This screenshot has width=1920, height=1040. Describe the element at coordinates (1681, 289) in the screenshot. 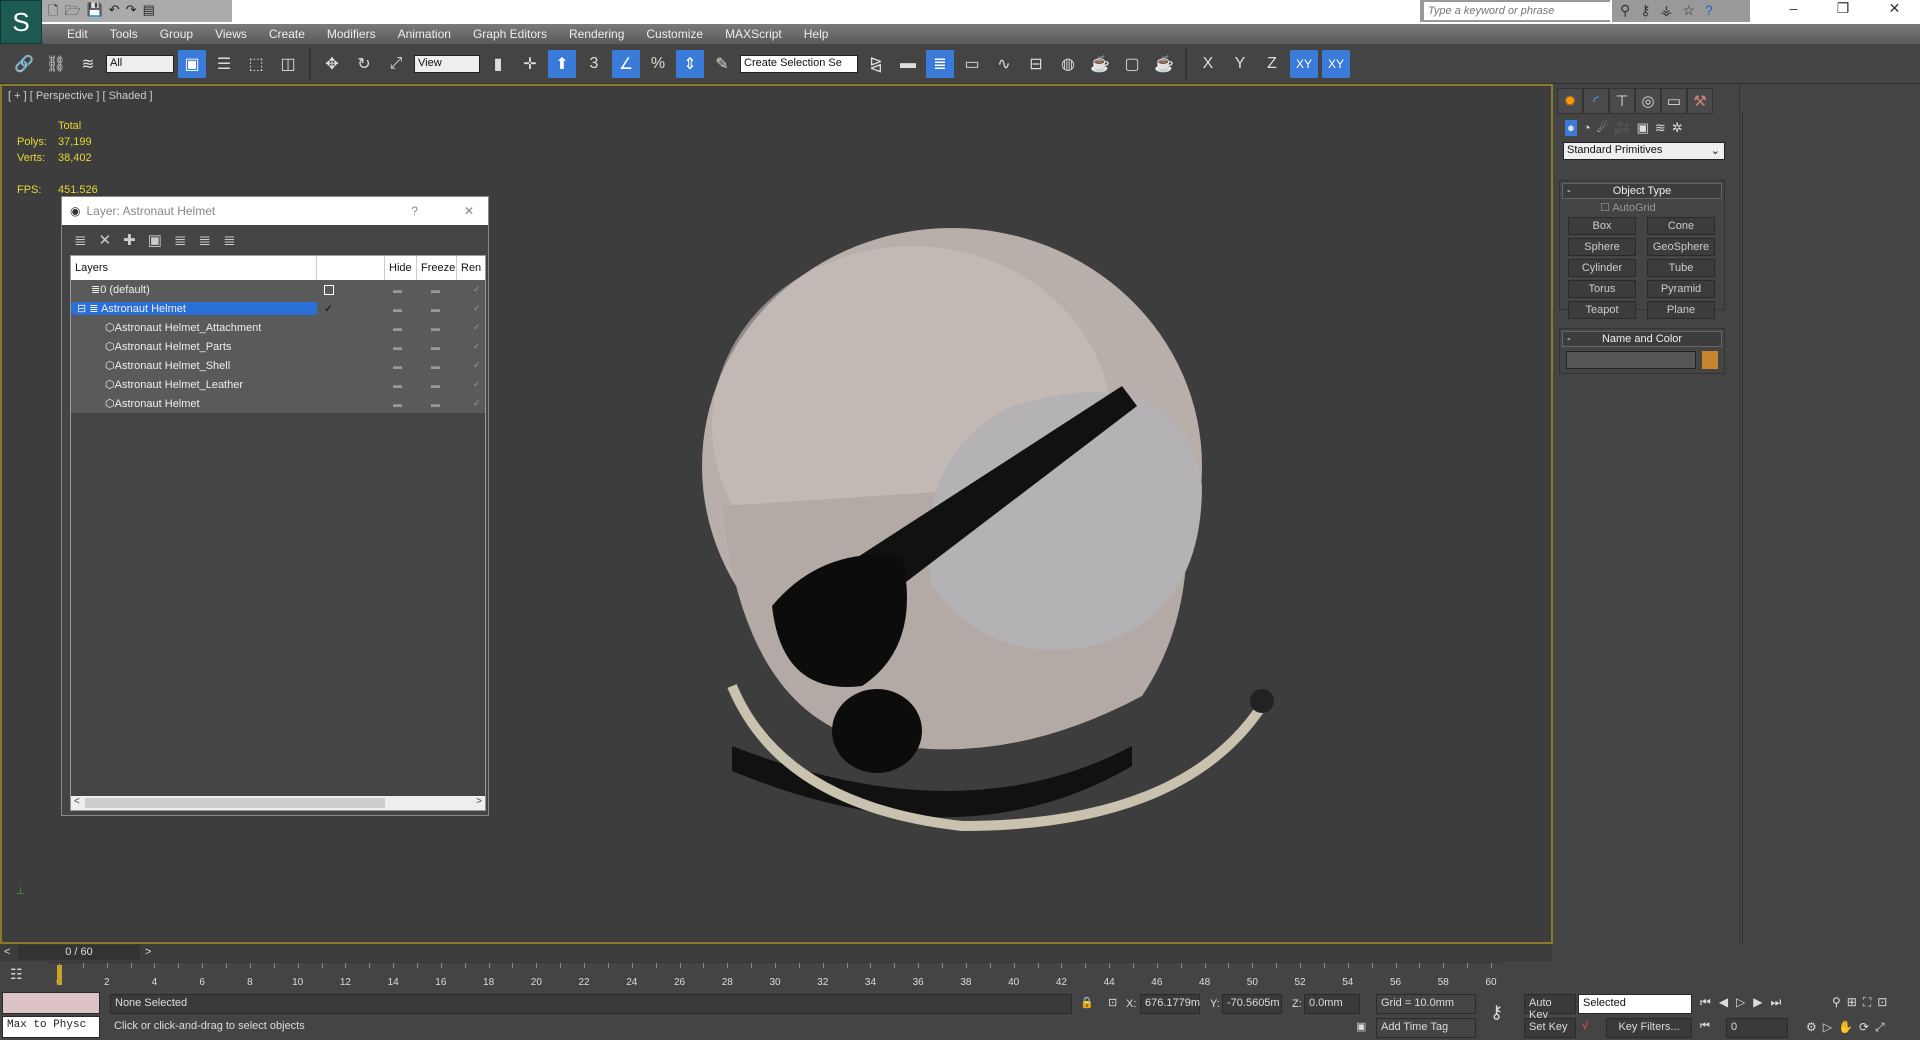

I see `pyramid-button: Pyramid` at that location.